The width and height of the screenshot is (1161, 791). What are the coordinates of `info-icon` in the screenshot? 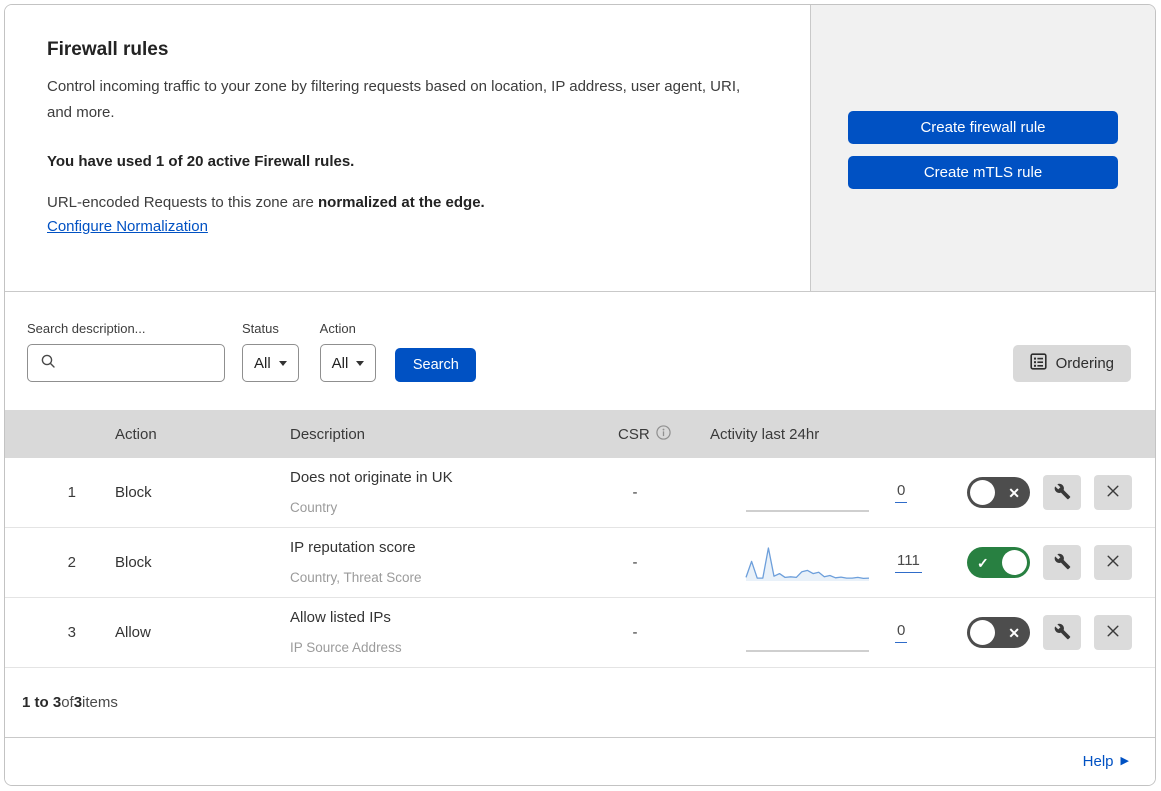 It's located at (663, 434).